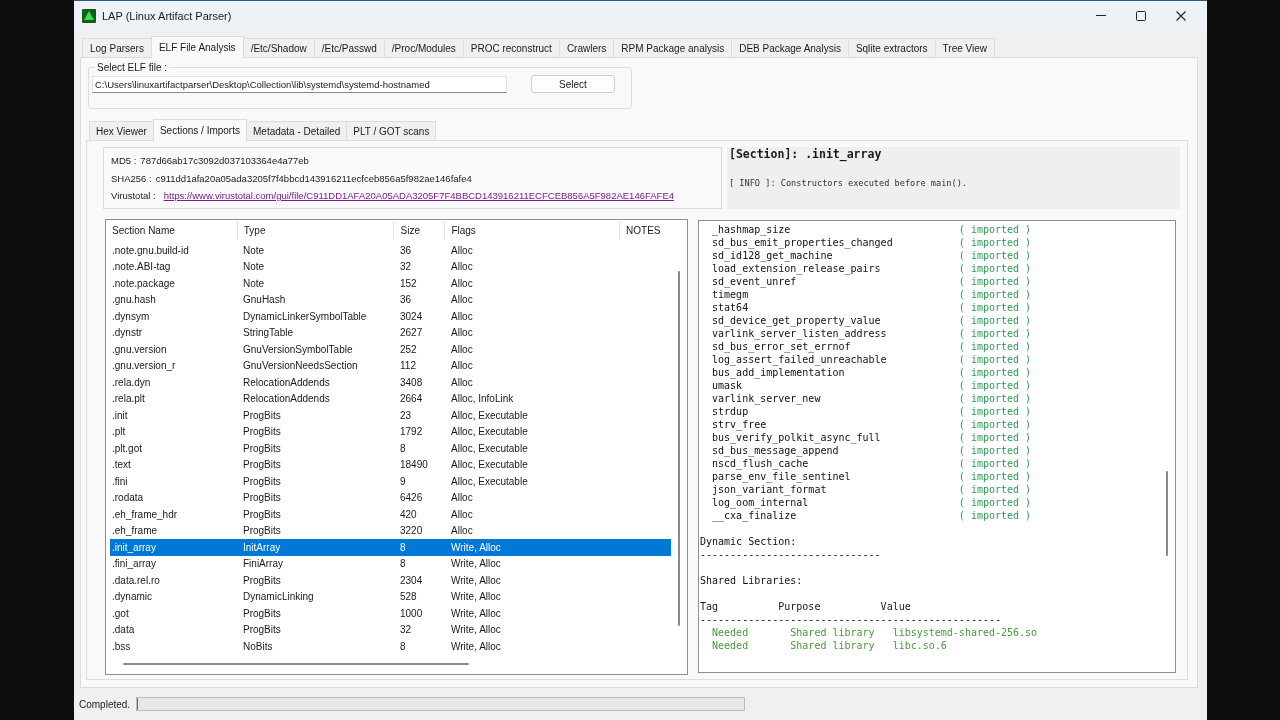 This screenshot has height=720, width=1280. I want to click on symbol-name: bus_verify_polkit_async_full, so click(796, 437).